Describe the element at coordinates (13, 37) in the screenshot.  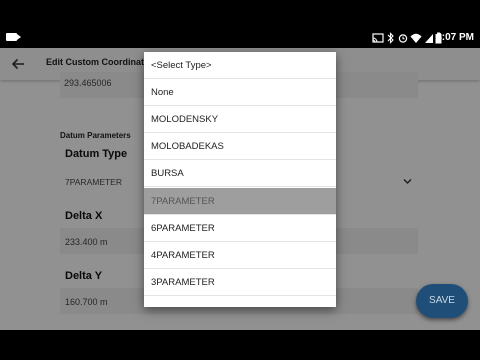
I see `camera-icon` at that location.